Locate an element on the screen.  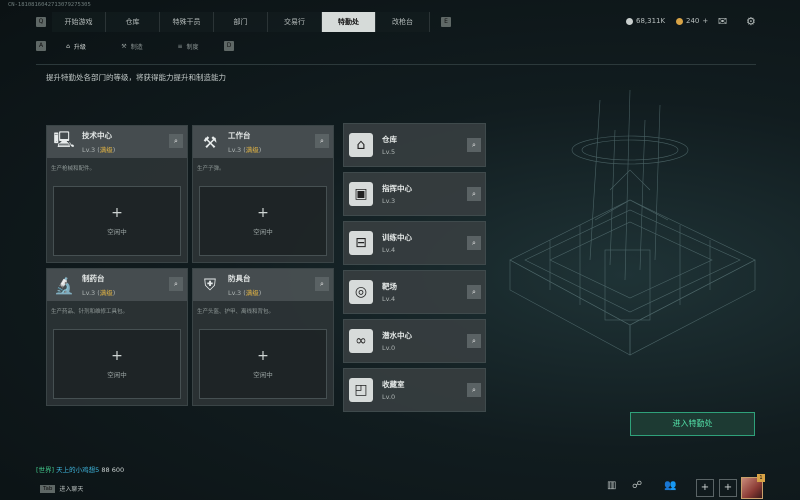
facility-level: Lv.3 is located at coordinates (389, 201).